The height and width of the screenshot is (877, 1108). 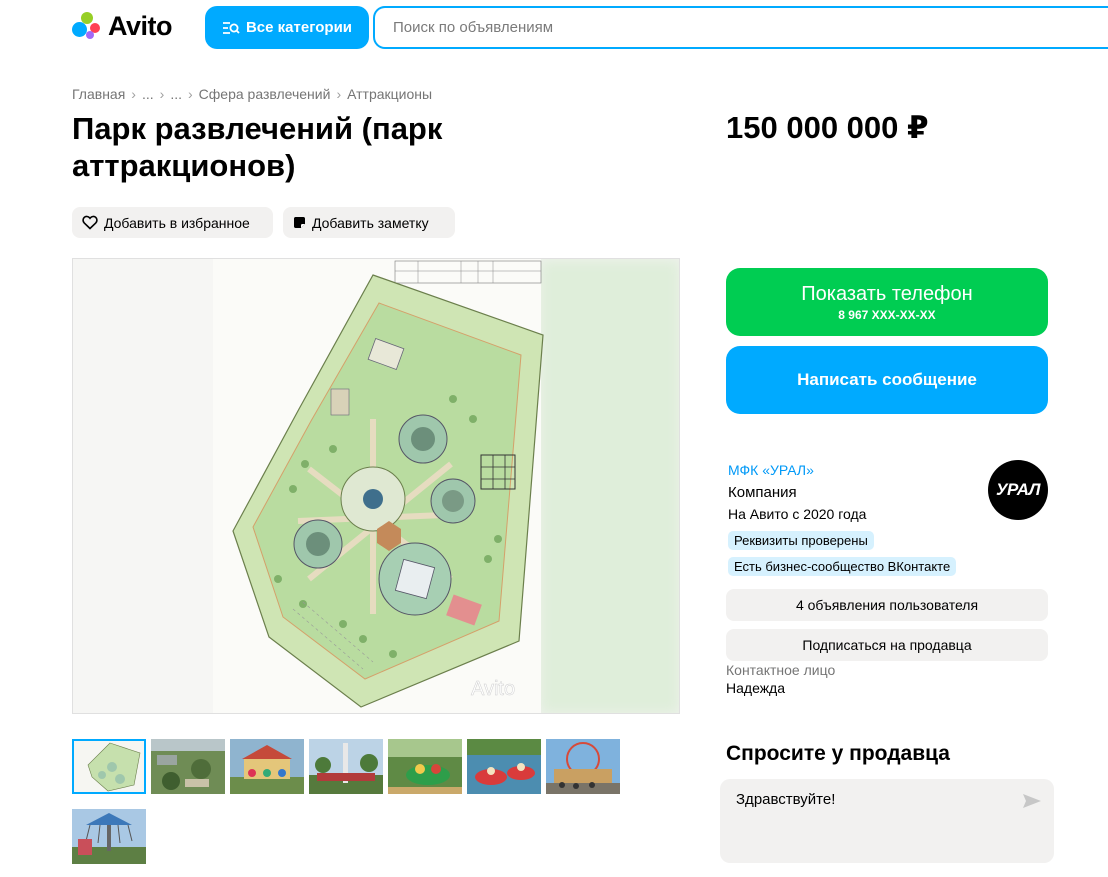 What do you see at coordinates (749, 27) in the screenshot?
I see `search-input` at bounding box center [749, 27].